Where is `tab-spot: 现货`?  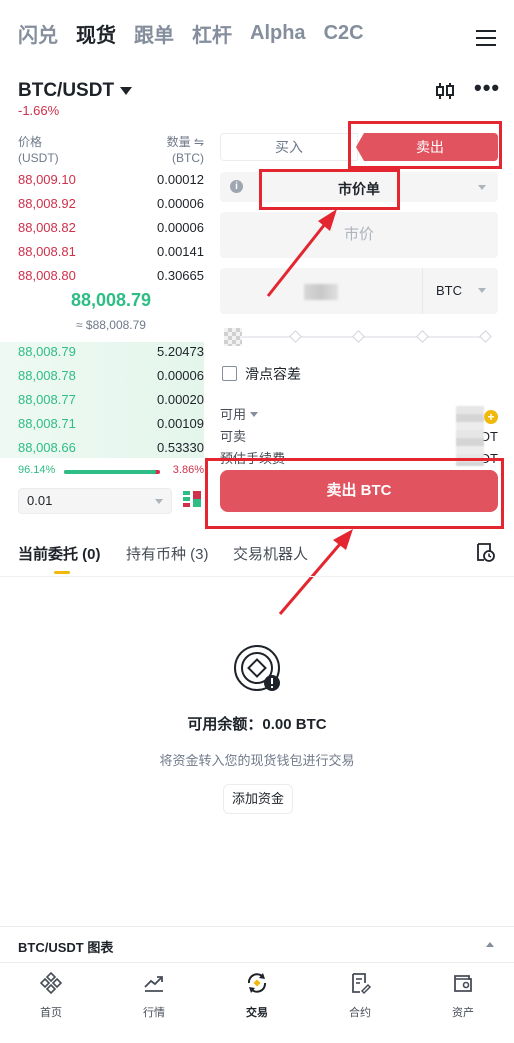 tab-spot: 现货 is located at coordinates (96, 33).